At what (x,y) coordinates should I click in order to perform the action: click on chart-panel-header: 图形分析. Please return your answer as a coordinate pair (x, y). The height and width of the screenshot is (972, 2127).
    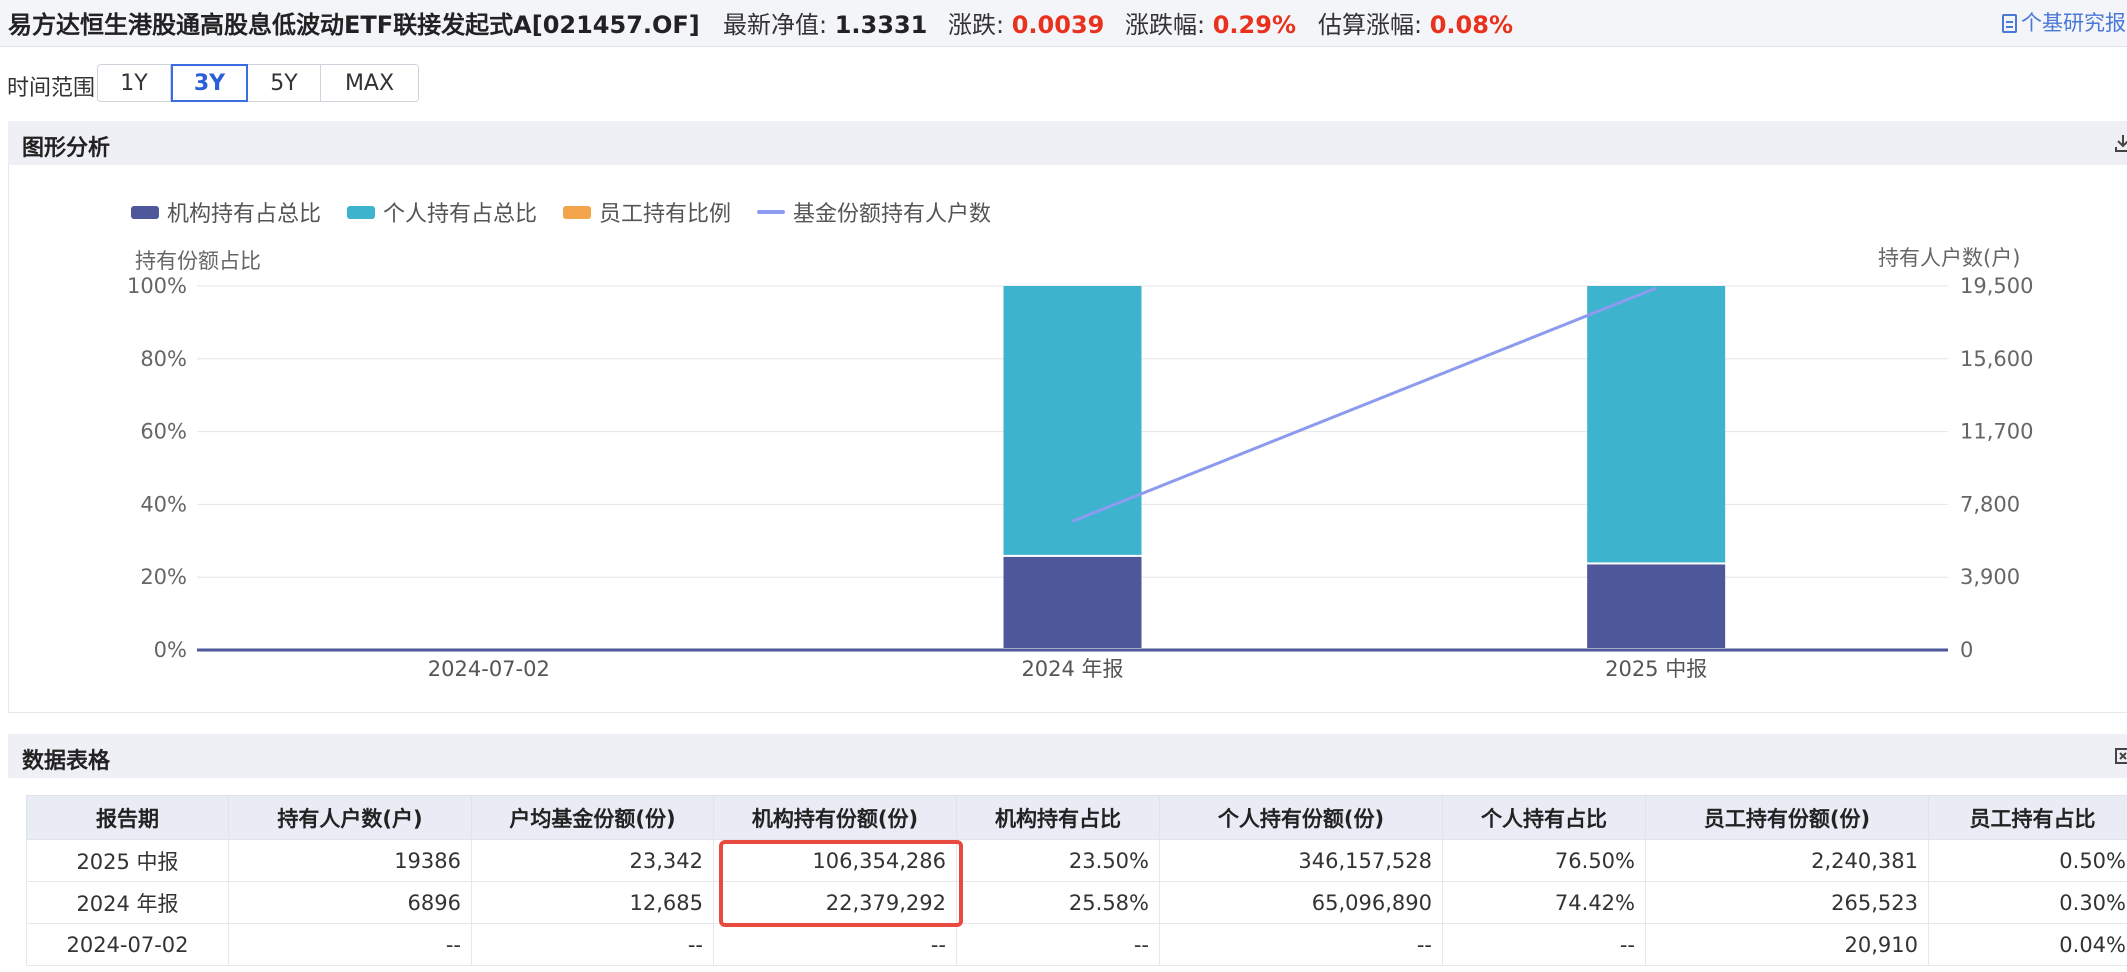
    Looking at the image, I should click on (1067, 143).